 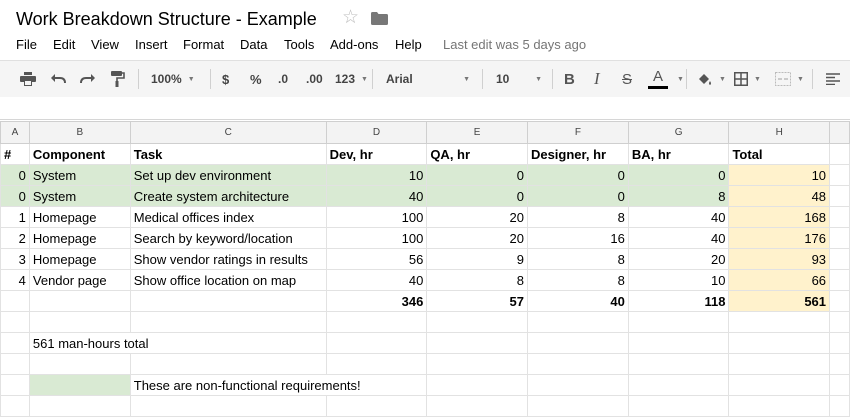 What do you see at coordinates (283, 79) in the screenshot?
I see `decrease-decimals-button: .0` at bounding box center [283, 79].